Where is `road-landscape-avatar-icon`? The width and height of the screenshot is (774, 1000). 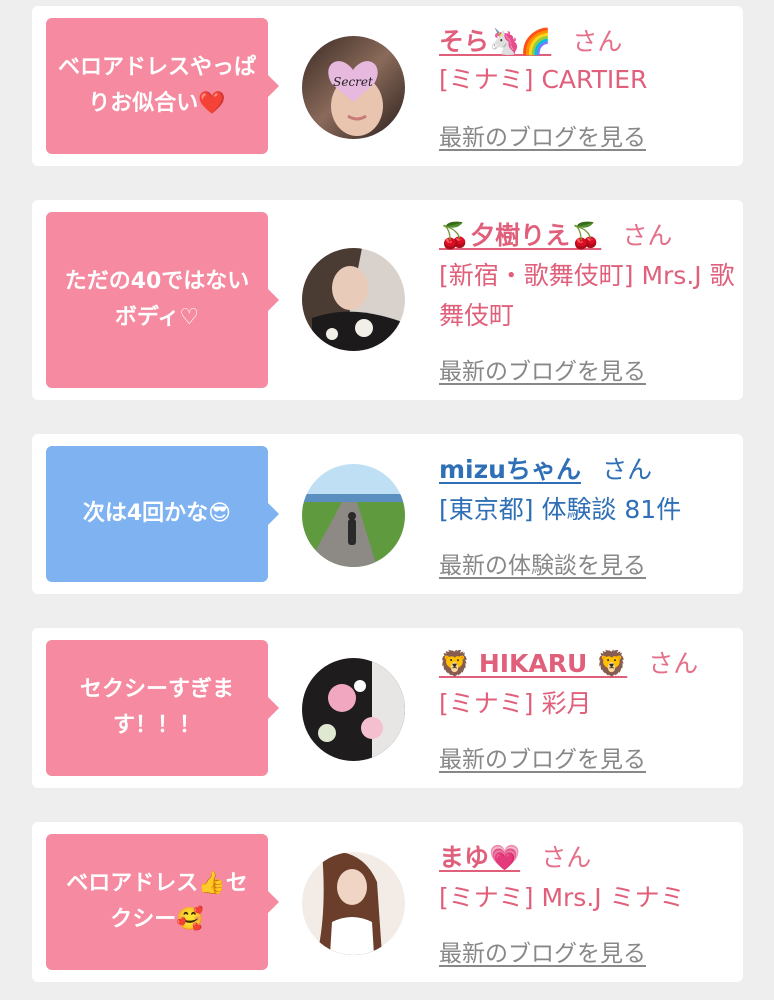 road-landscape-avatar-icon is located at coordinates (353, 515).